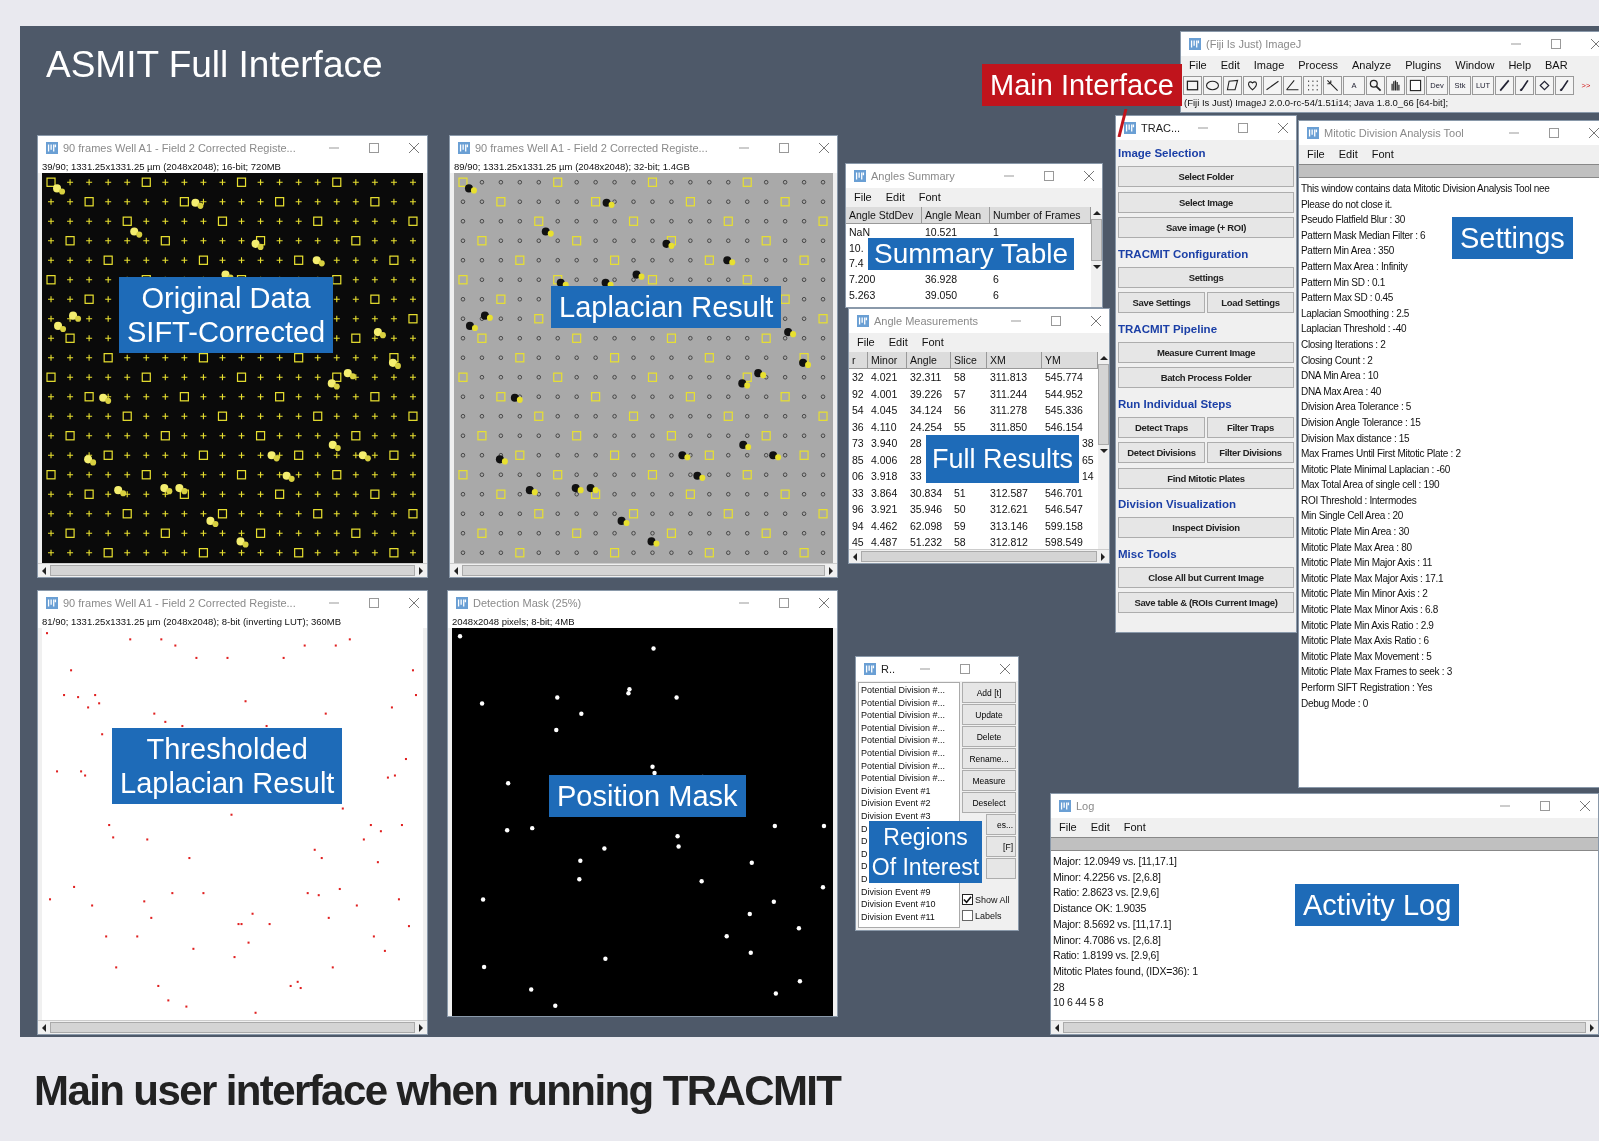  Describe the element at coordinates (858, 377) in the screenshot. I see `table-cell-text: 32` at that location.